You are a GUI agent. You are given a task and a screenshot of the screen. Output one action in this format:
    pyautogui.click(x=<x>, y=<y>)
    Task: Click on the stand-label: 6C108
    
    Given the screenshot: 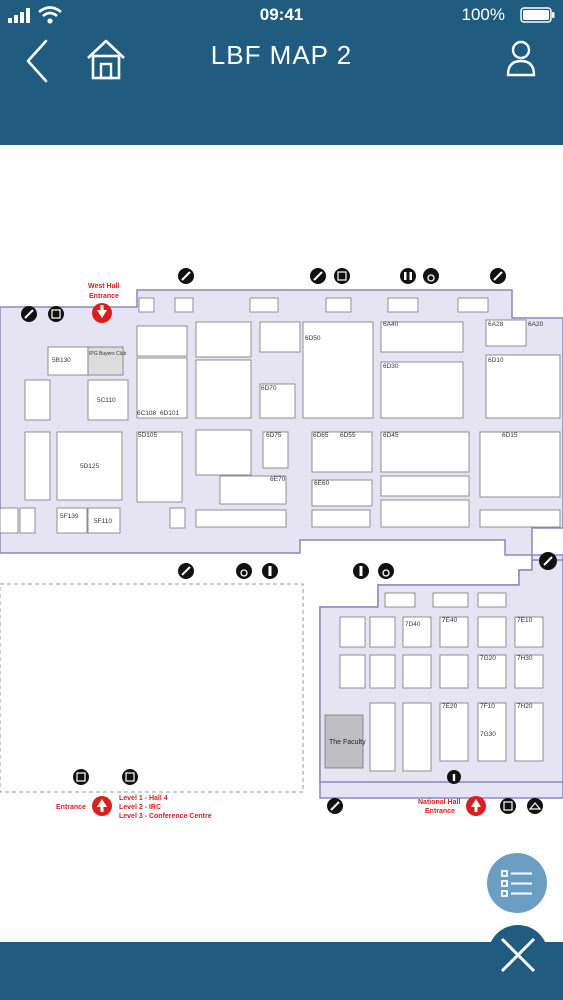 What is the action you would take?
    pyautogui.click(x=147, y=413)
    